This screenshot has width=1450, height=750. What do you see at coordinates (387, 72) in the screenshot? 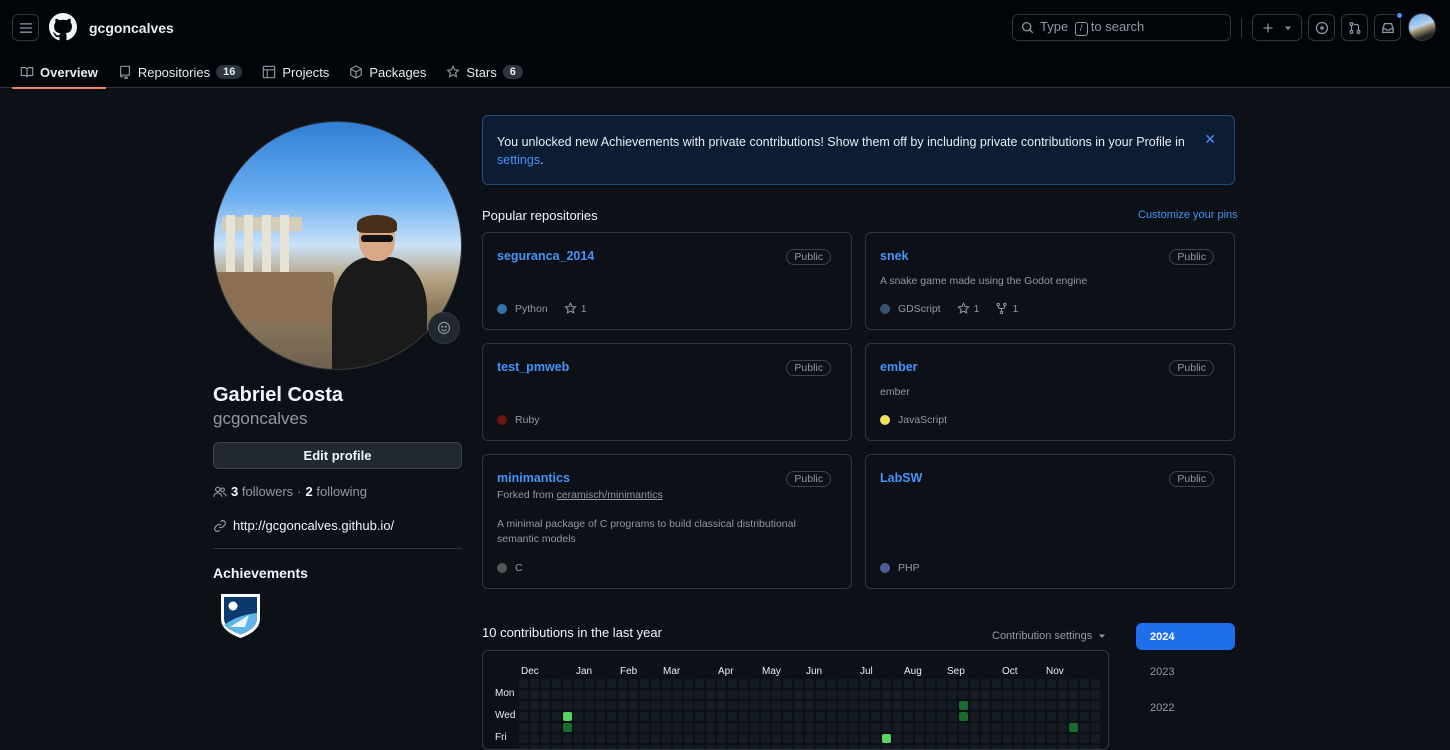
I see `tab-packages: Packages` at bounding box center [387, 72].